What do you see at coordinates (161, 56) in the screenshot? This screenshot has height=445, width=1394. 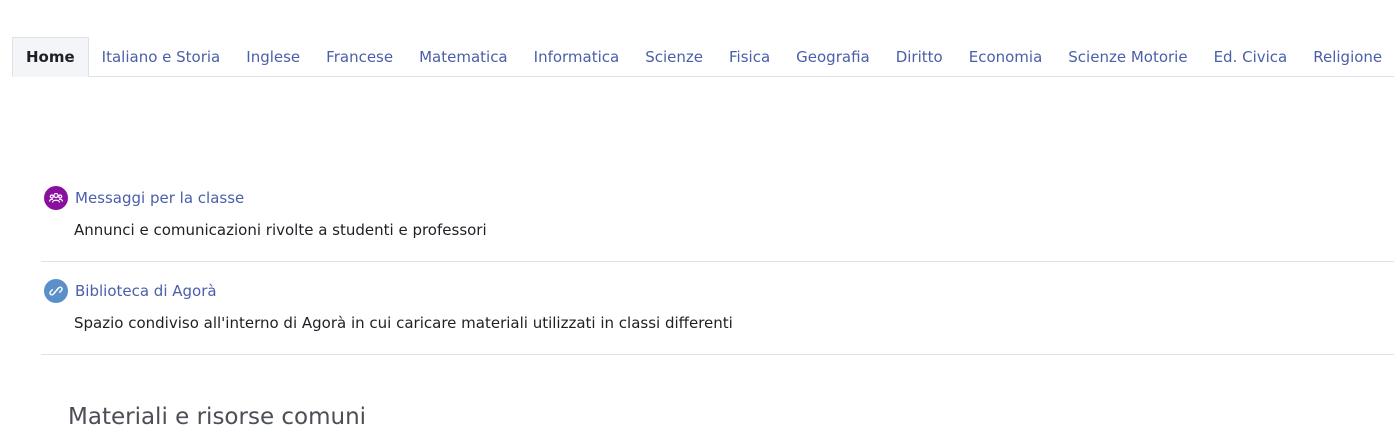 I see `tab-italiano-e-storia: Italiano e Storia` at bounding box center [161, 56].